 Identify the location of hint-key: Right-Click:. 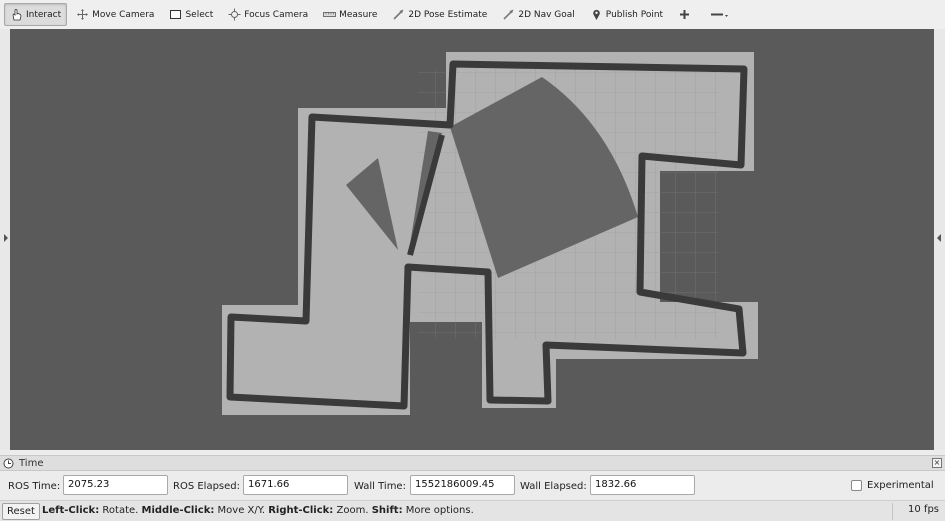
(301, 510).